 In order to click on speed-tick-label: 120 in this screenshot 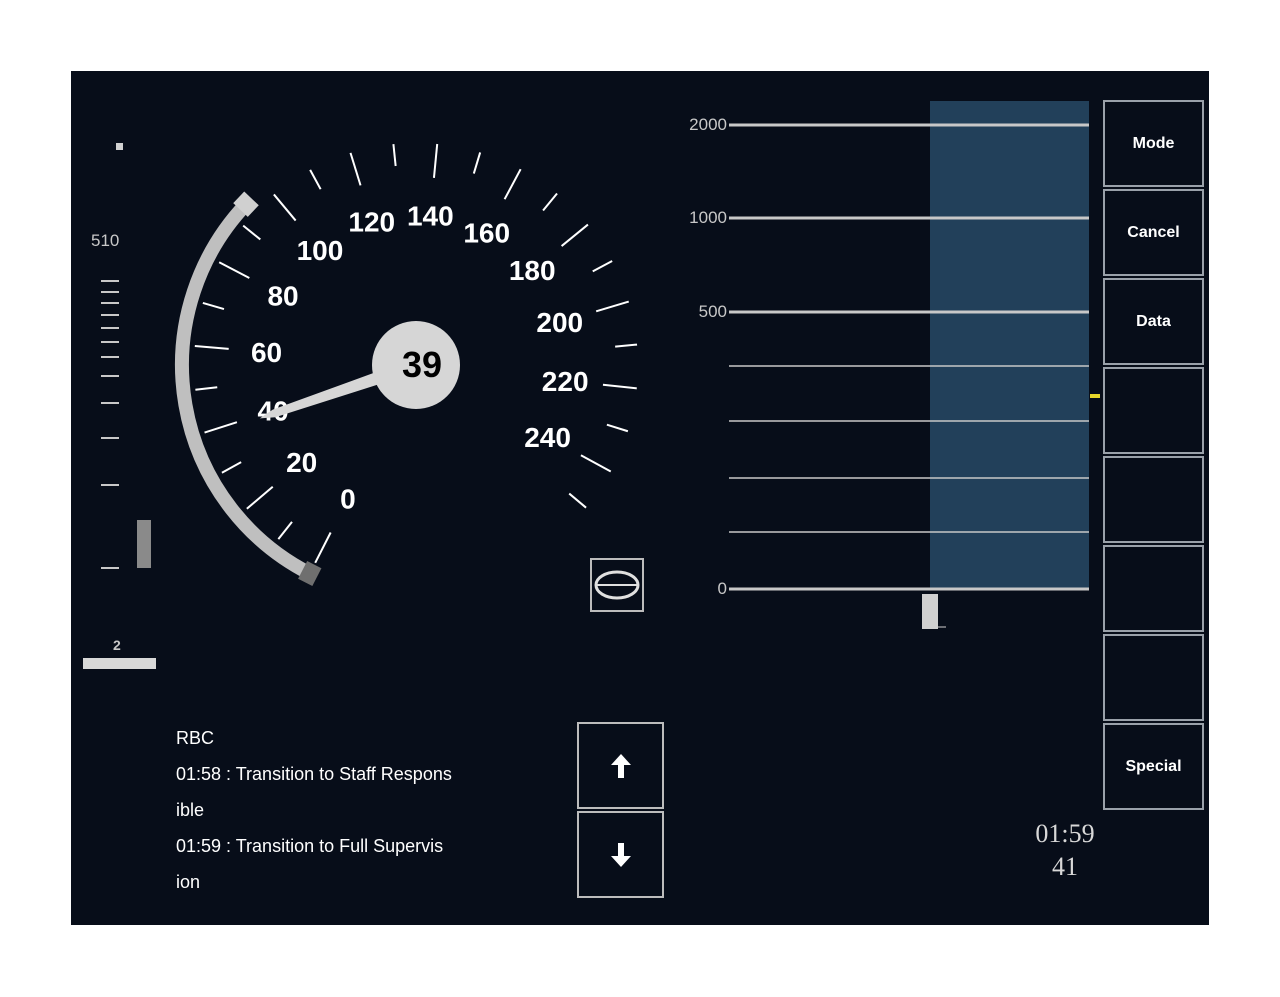, I will do `click(371, 222)`.